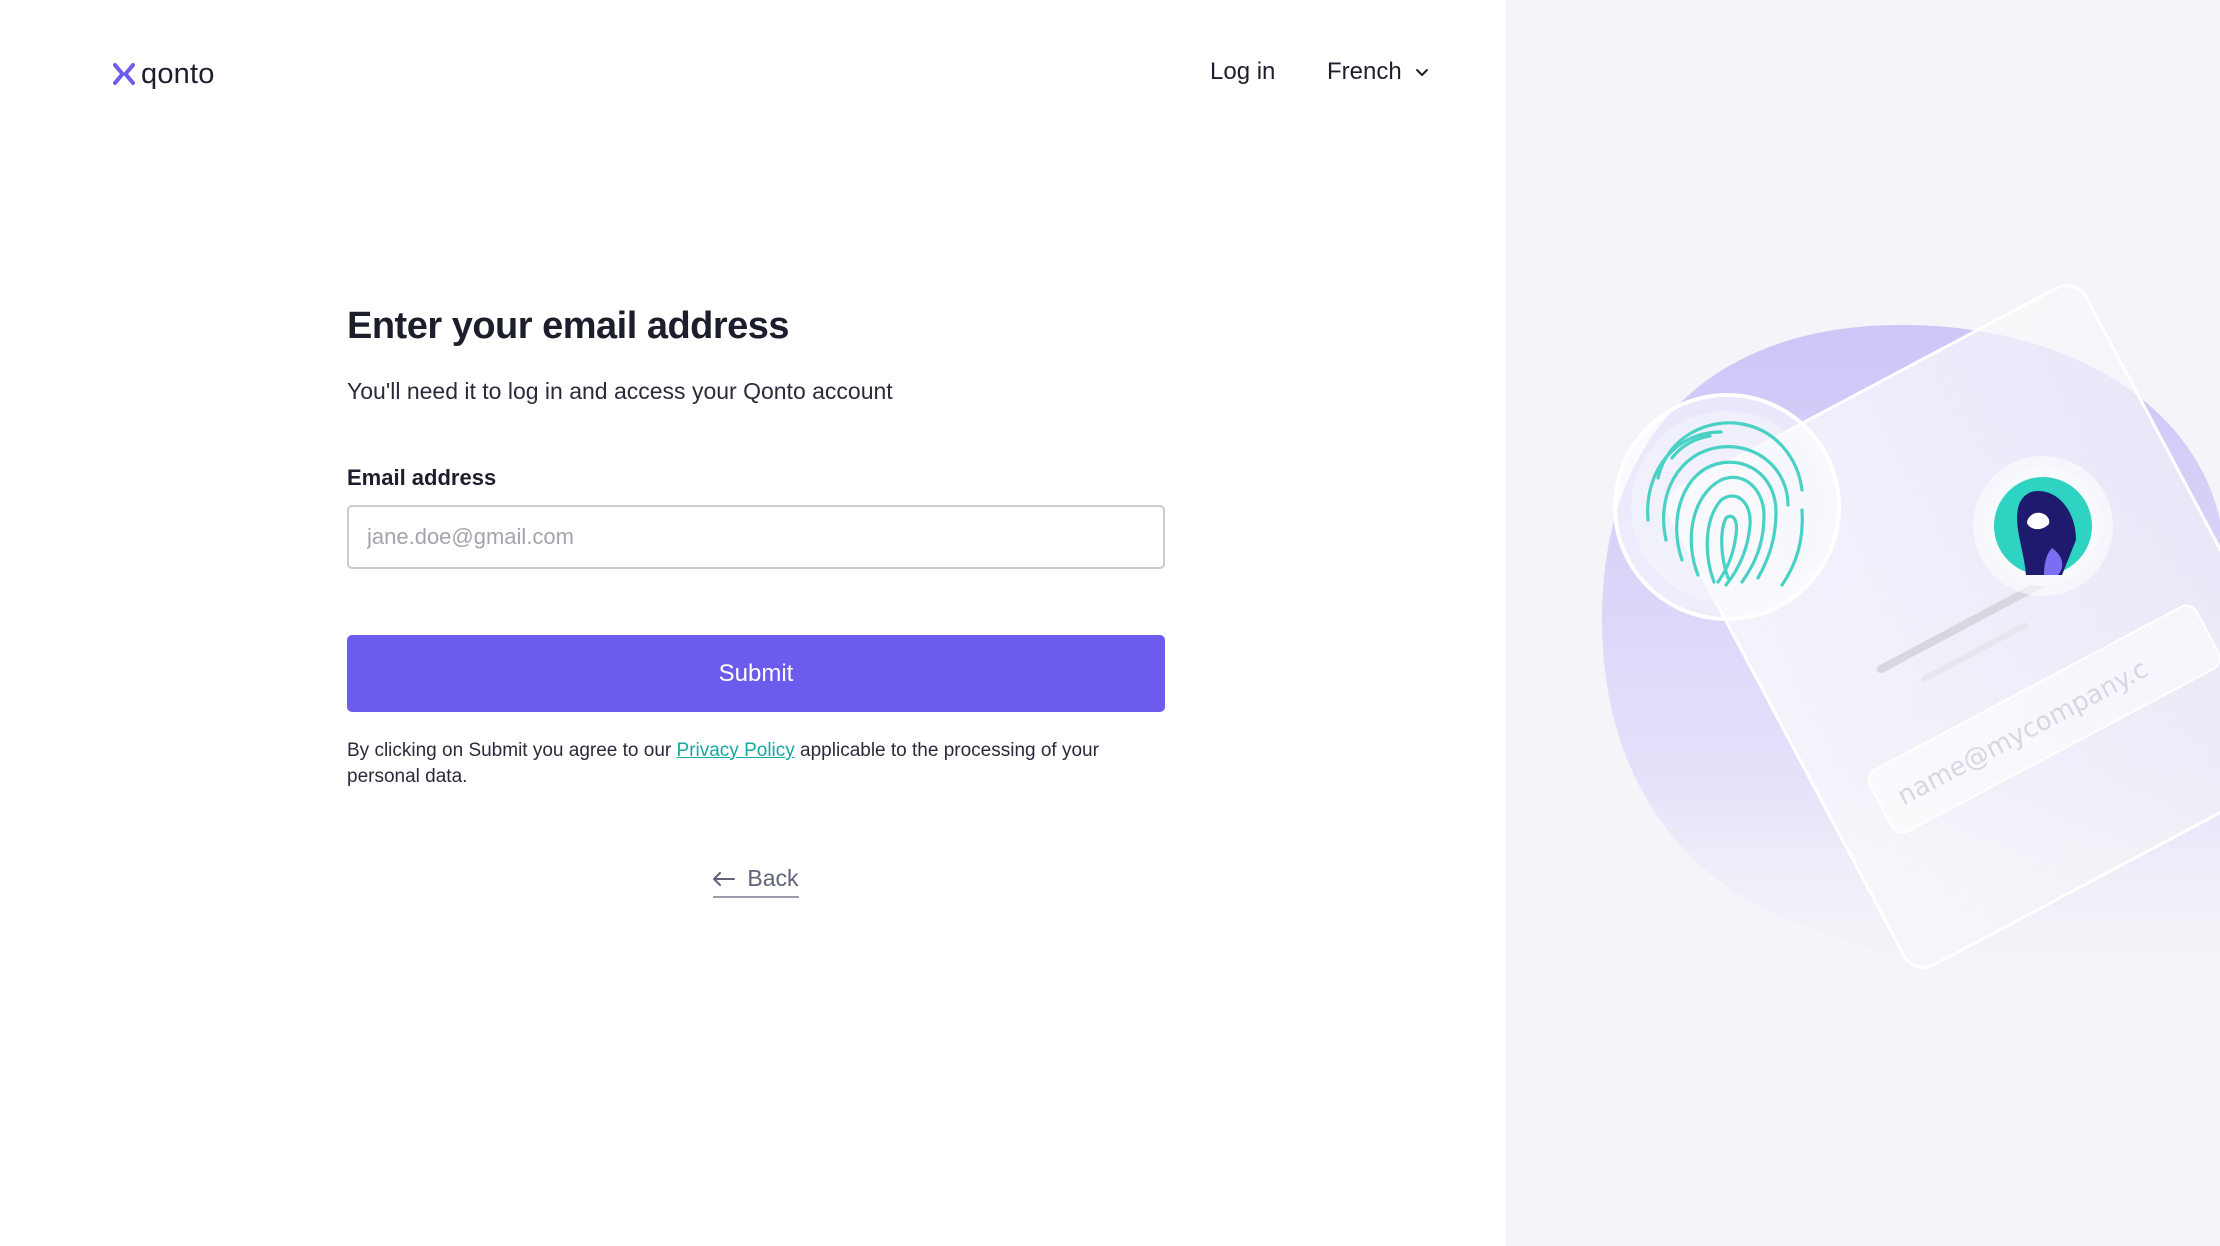  I want to click on legal-prefix: By clicking on Submit you agree to our, so click(512, 750).